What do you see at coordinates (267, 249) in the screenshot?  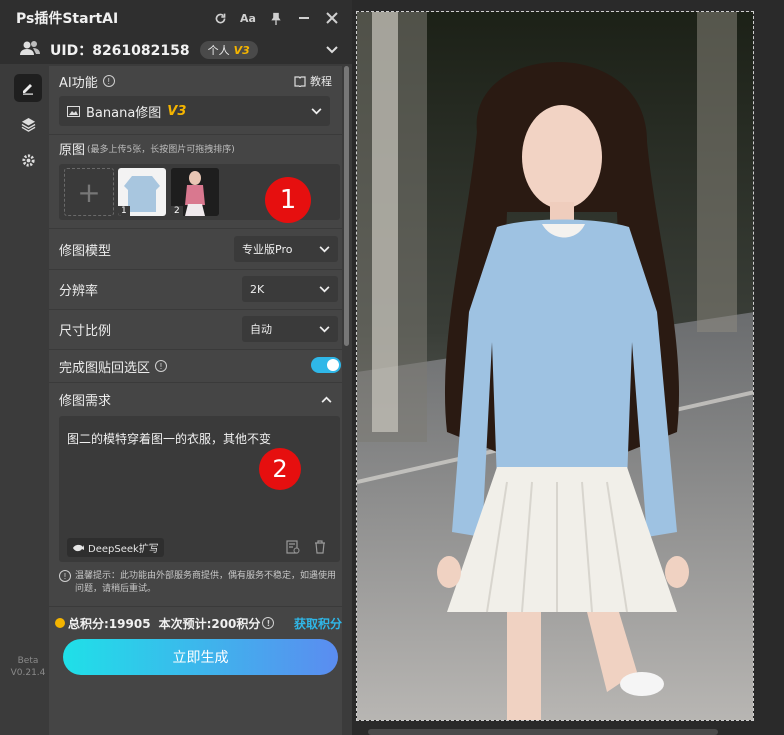 I see `model-value: 专业版Pro` at bounding box center [267, 249].